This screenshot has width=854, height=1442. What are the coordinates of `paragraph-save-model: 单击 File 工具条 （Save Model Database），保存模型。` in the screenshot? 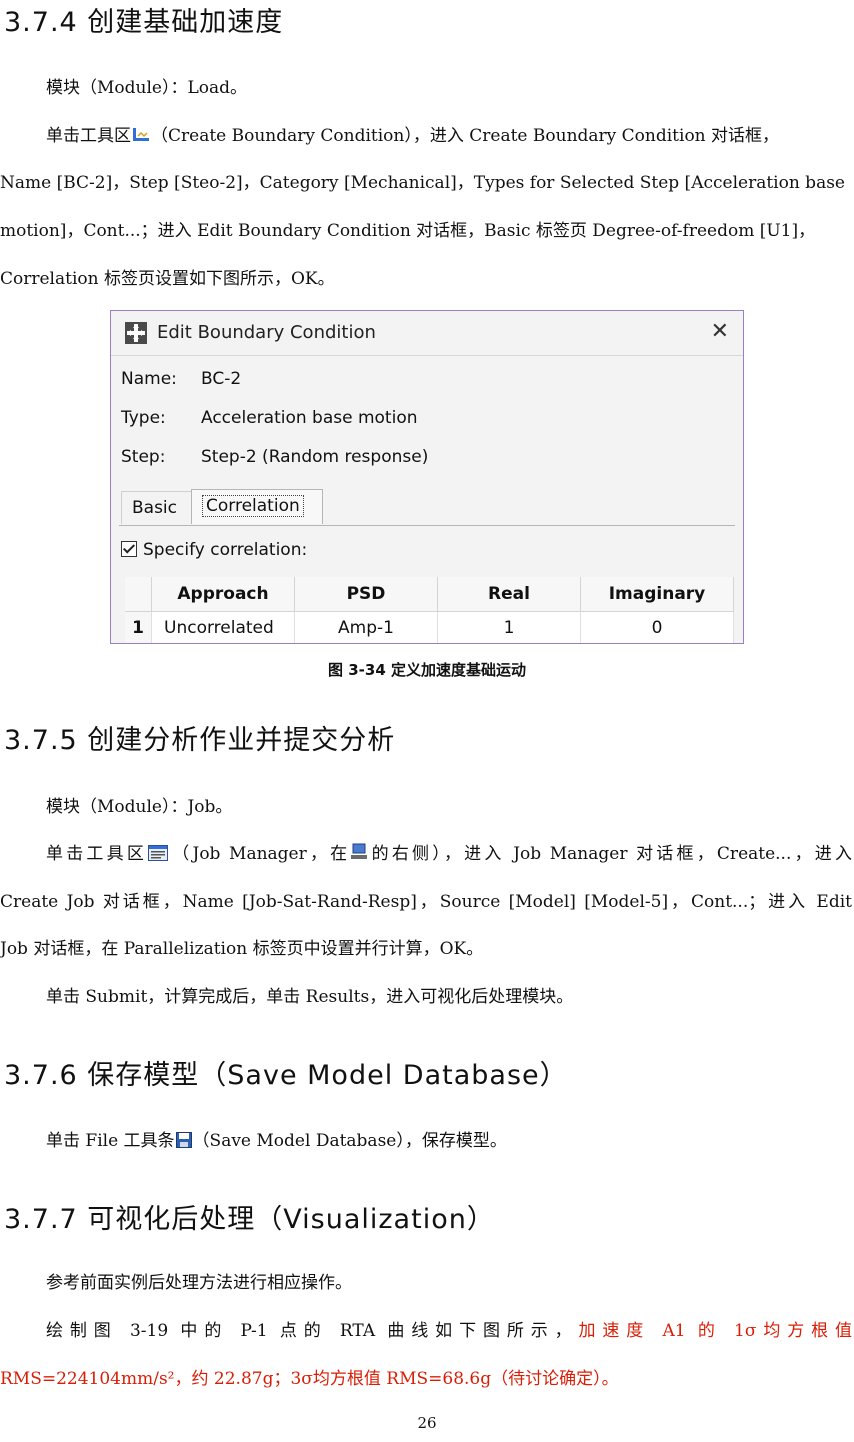 It's located at (426, 1142).